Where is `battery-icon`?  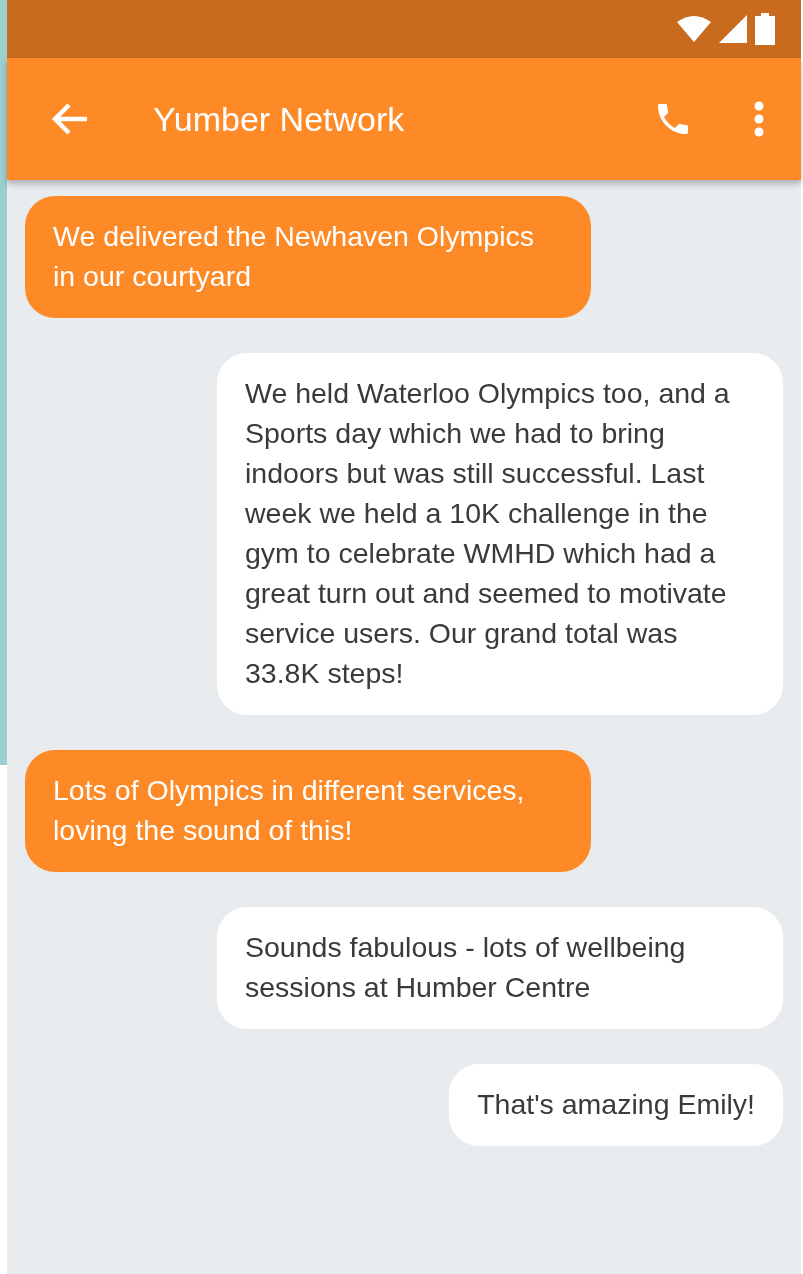
battery-icon is located at coordinates (765, 29).